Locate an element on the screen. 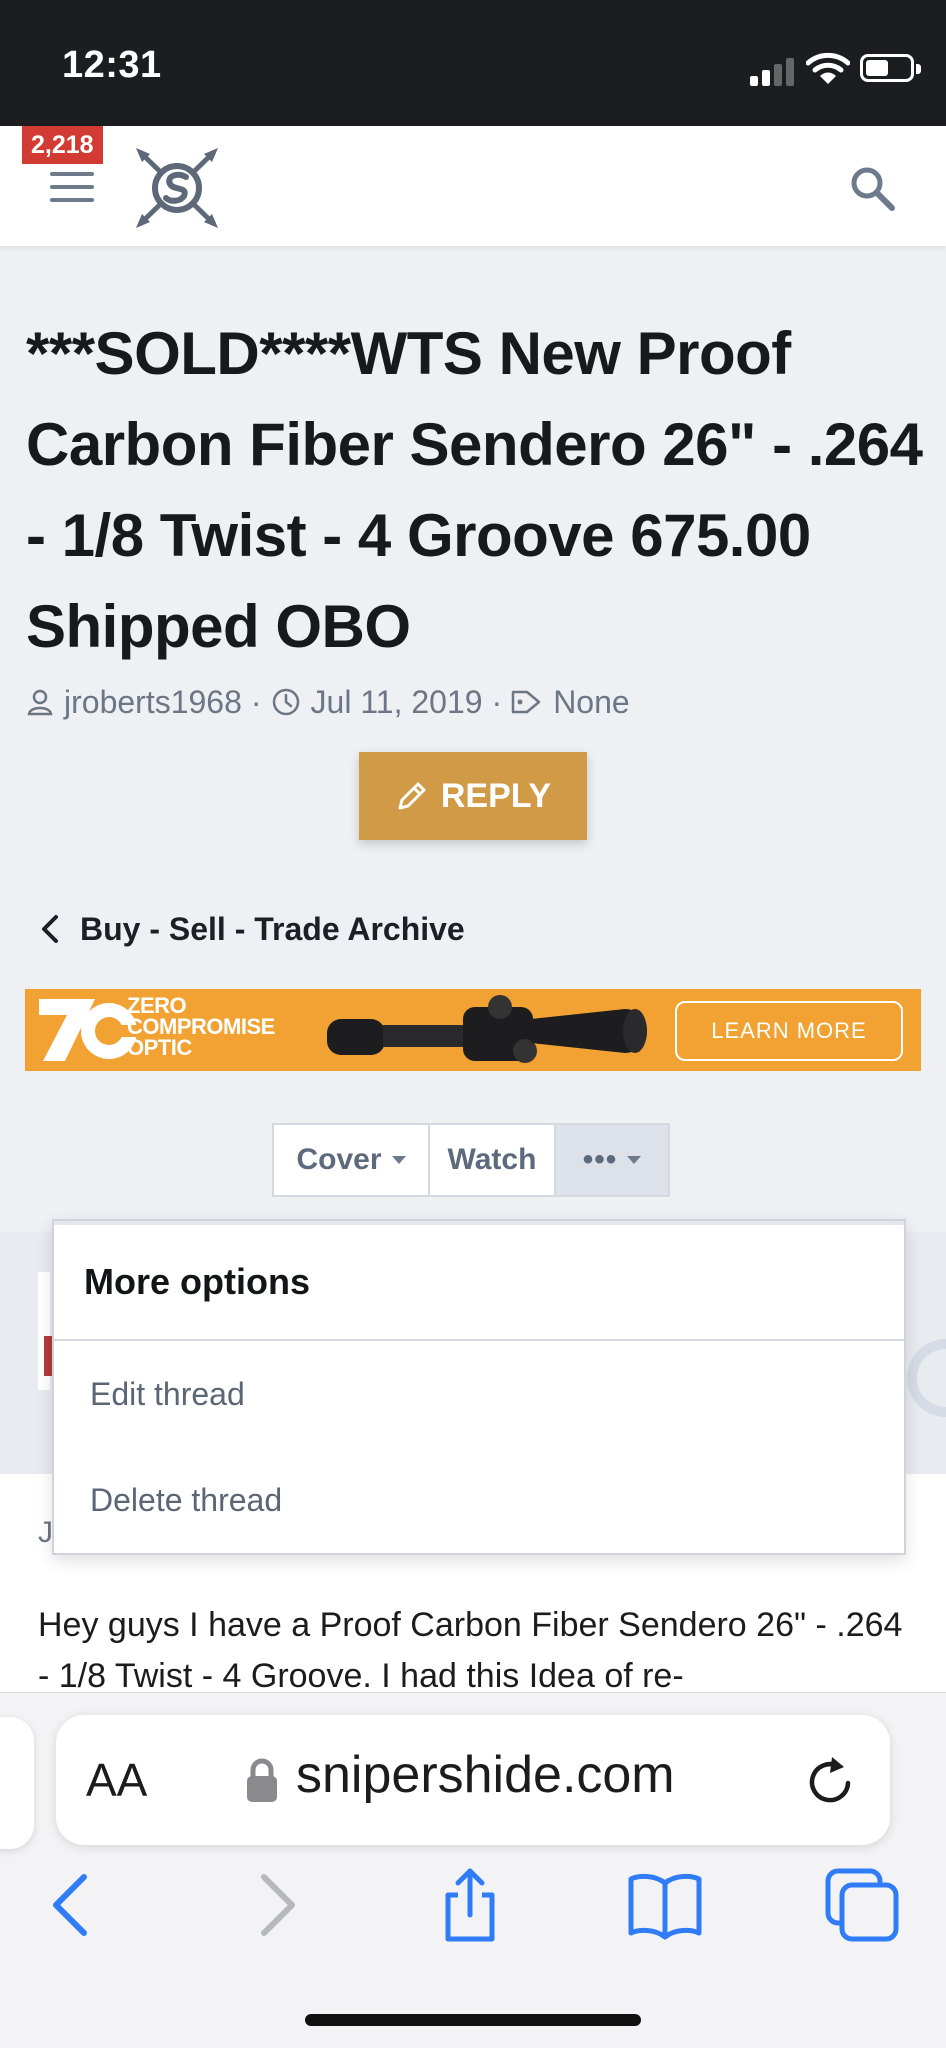  breadcrumb-label: Buy - Sell - Trade Archive is located at coordinates (272, 928).